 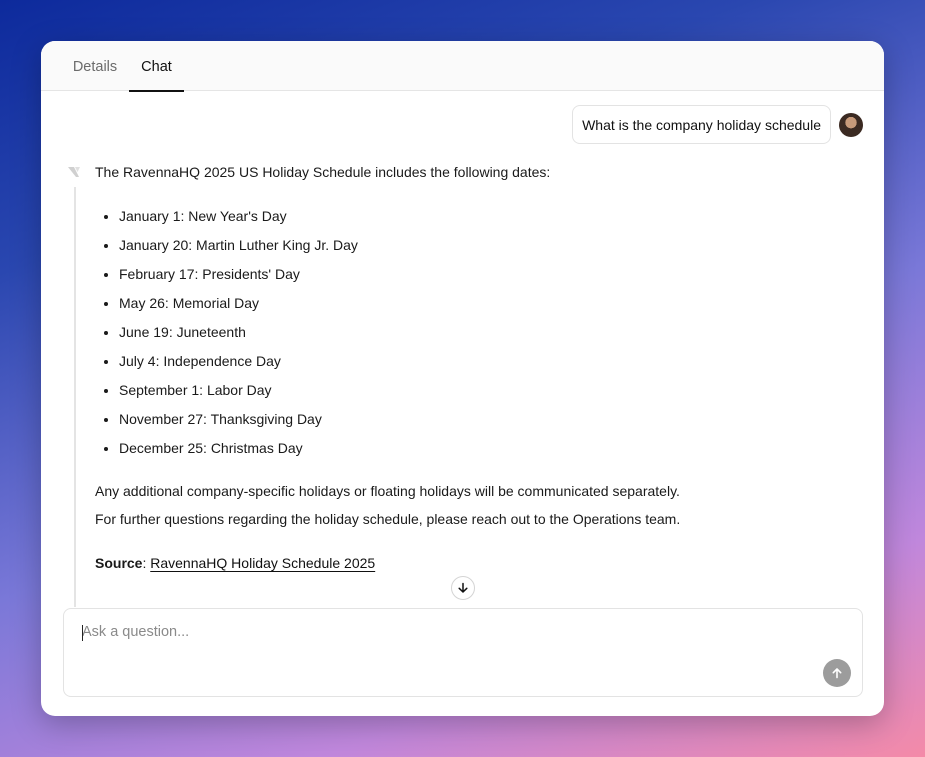 I want to click on list-item: December 25: Christmas Day, so click(x=487, y=452).